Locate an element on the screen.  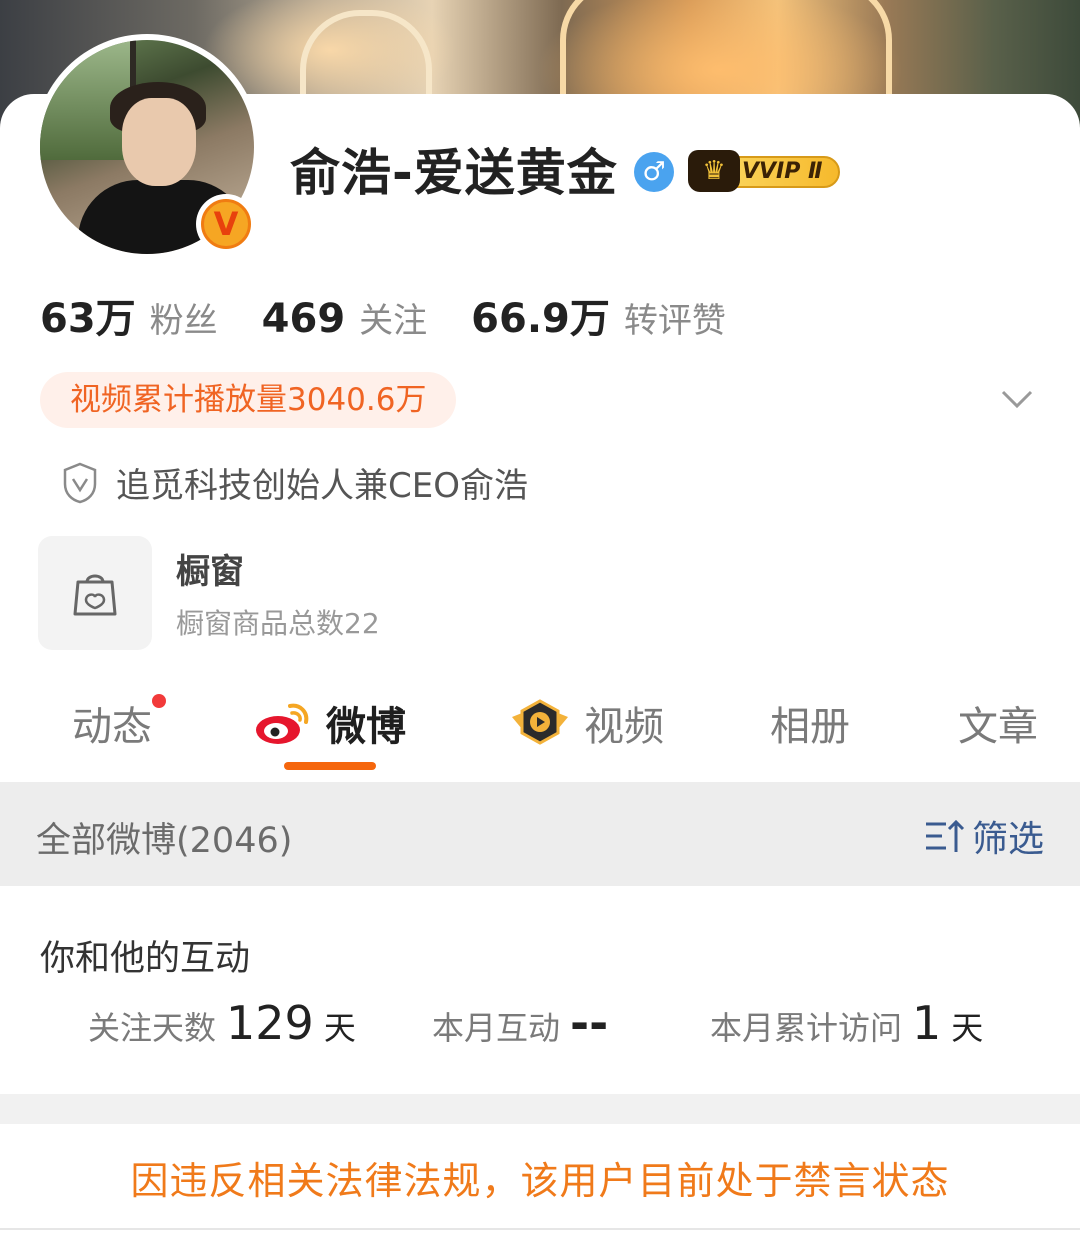
section-divider is located at coordinates (540, 1109).